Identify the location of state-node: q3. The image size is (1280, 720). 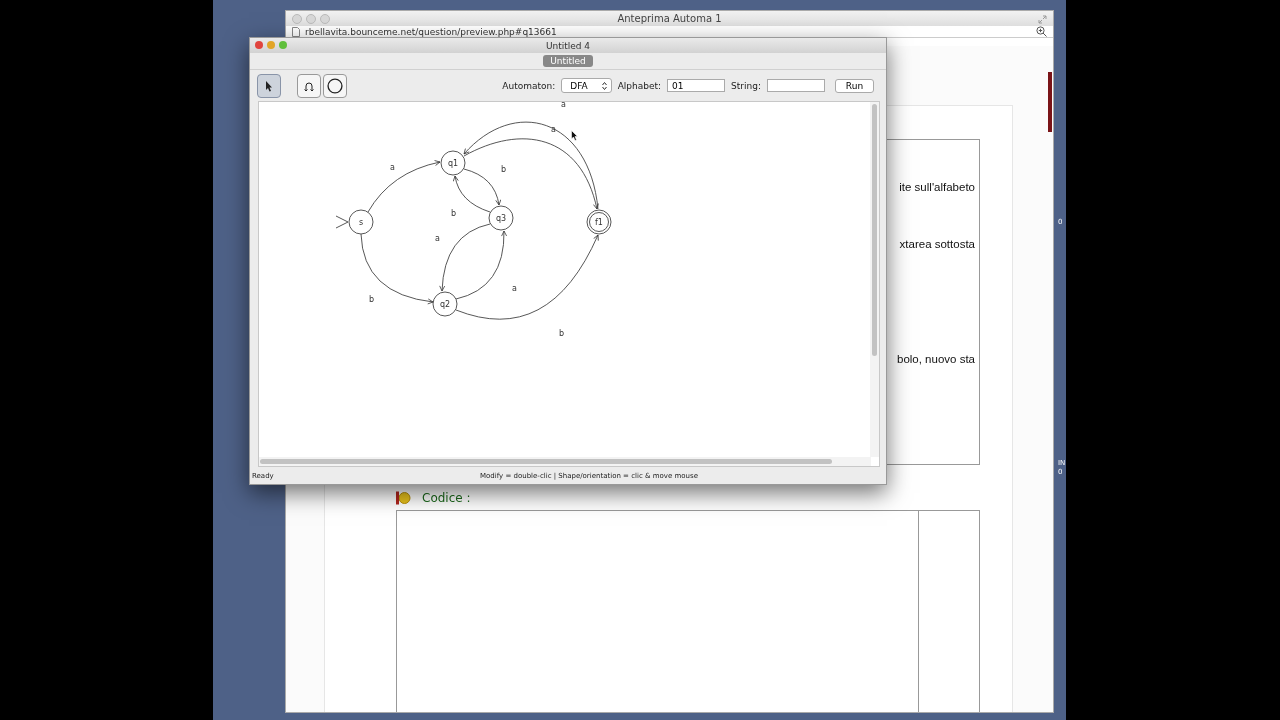
(501, 218).